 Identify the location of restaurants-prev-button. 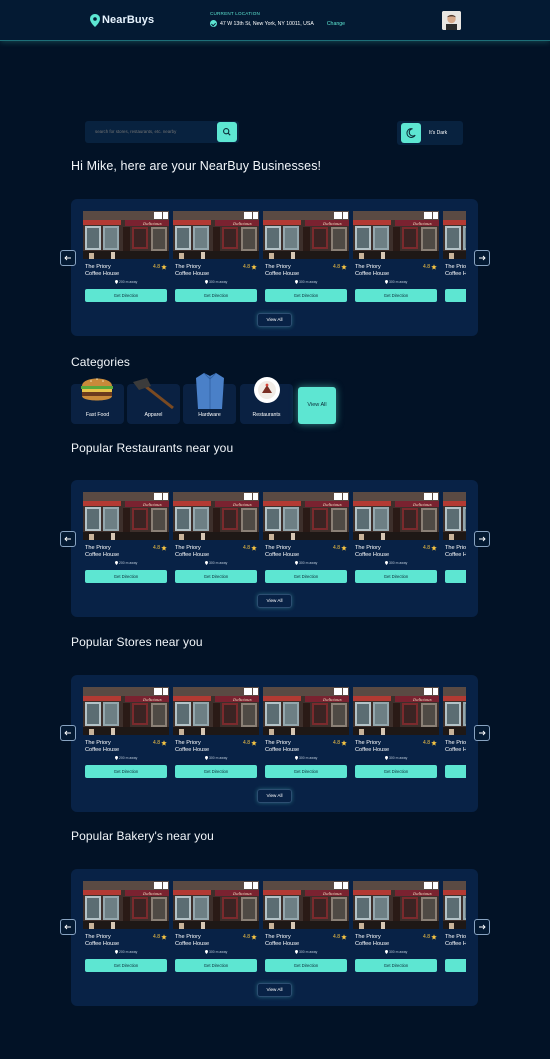
(68, 539).